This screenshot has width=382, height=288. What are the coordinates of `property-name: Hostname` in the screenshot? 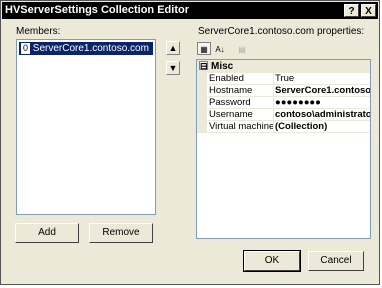 It's located at (241, 91).